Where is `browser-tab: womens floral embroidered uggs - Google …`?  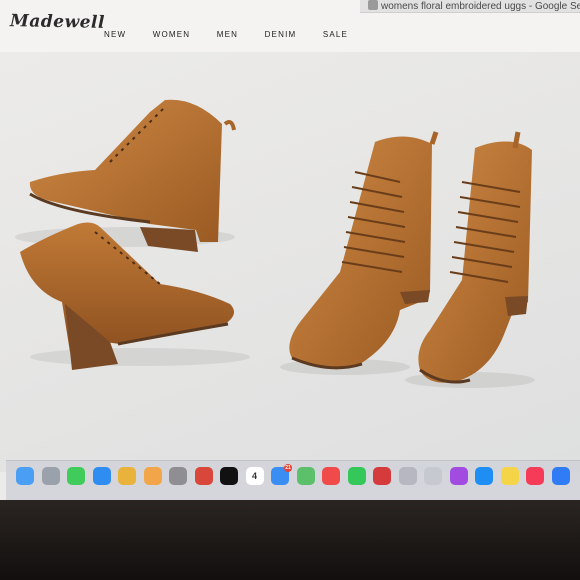
browser-tab: womens floral embroidered uggs - Google … is located at coordinates (470, 6).